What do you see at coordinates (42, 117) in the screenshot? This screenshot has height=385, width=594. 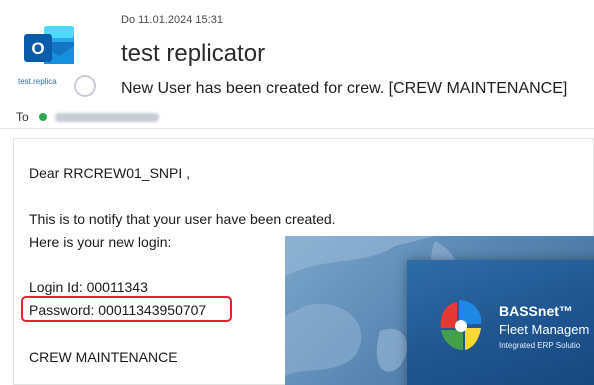 I see `recipient-status-icon` at bounding box center [42, 117].